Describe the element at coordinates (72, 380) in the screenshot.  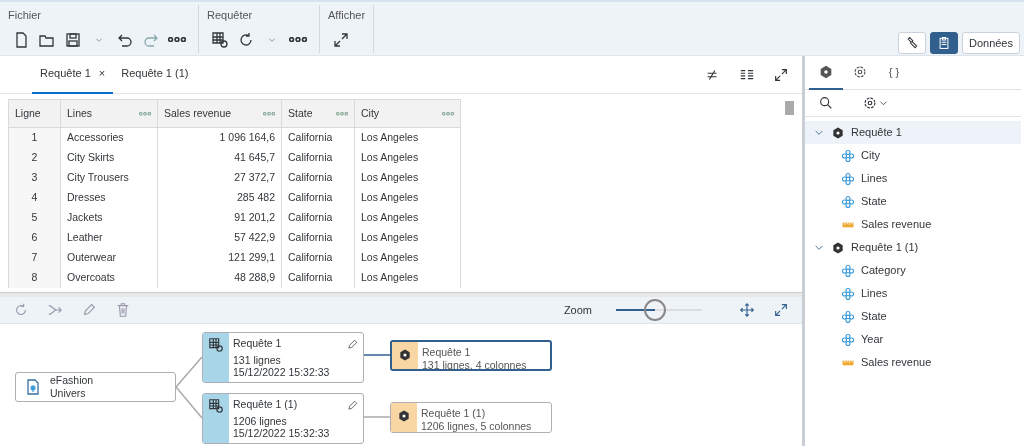
I see `node-title: eFashion` at that location.